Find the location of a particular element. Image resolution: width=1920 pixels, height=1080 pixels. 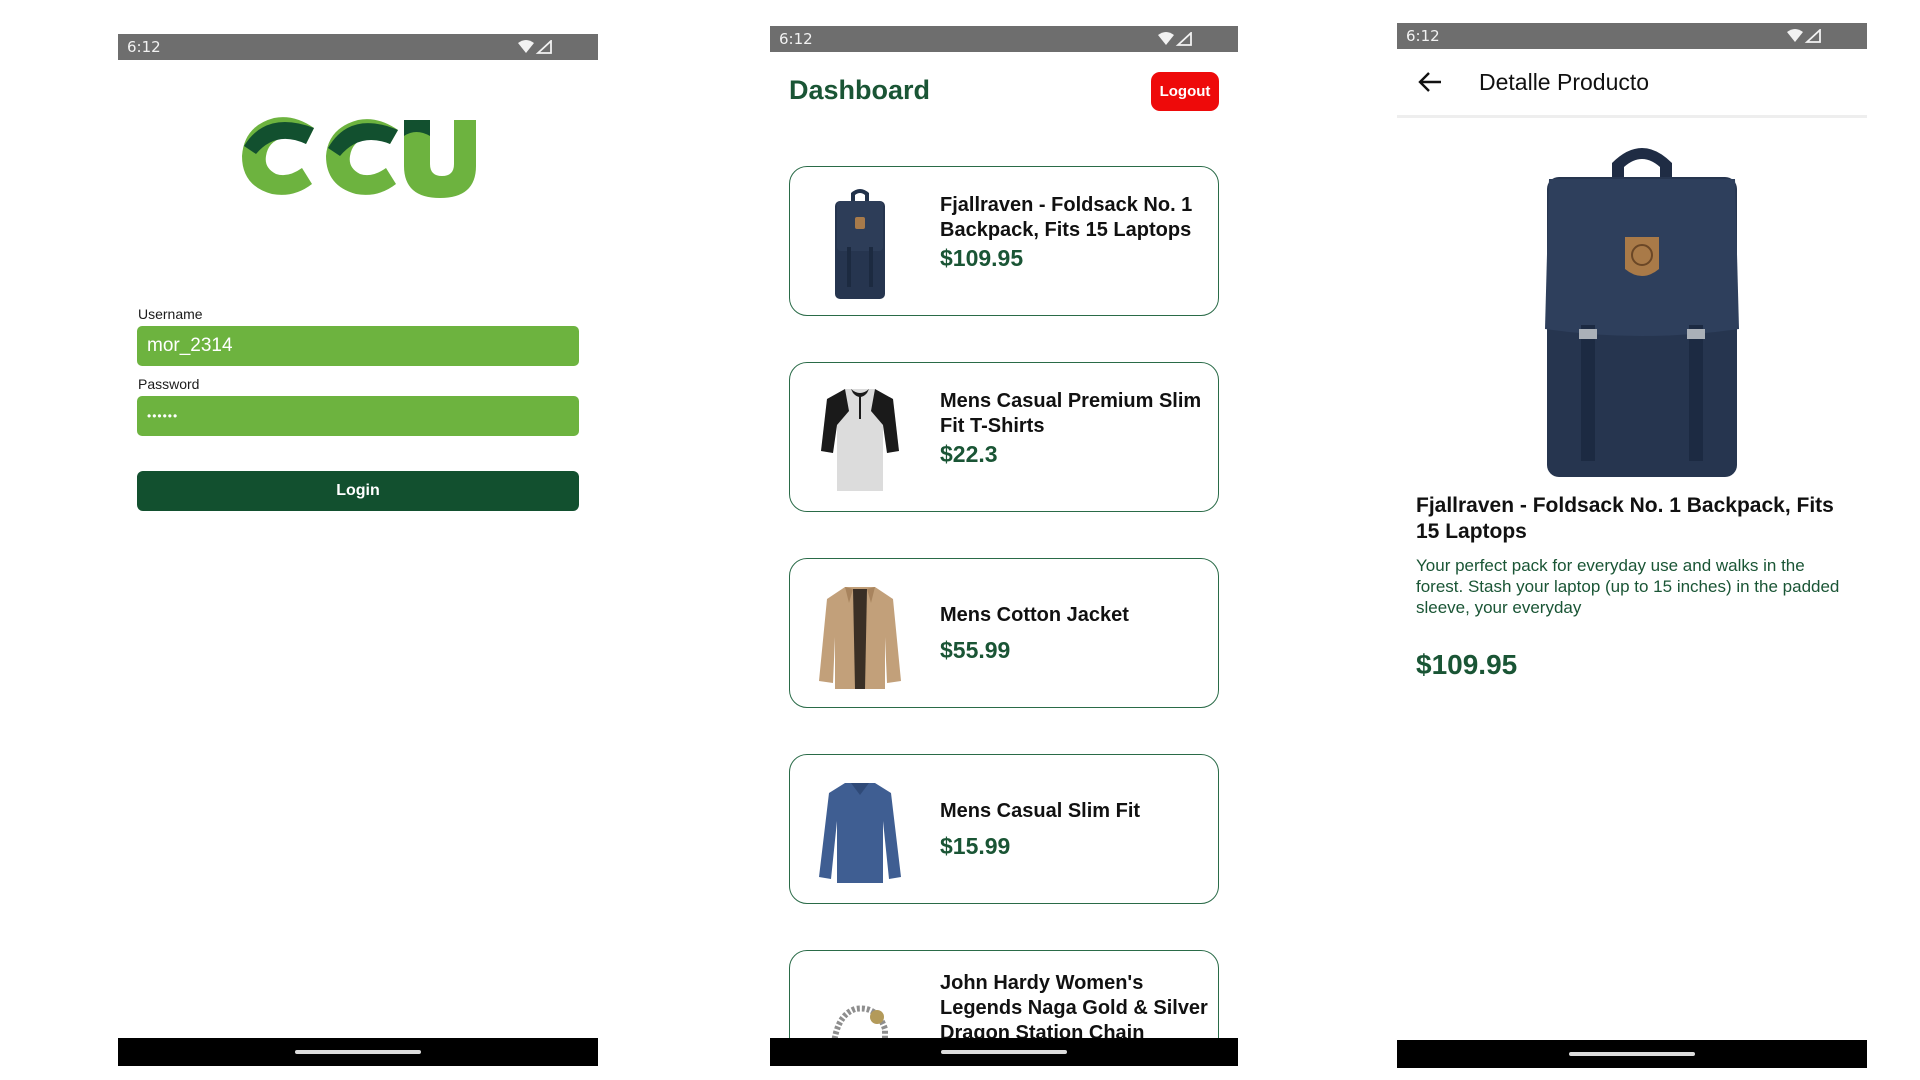

product-card: Mens Casual Slim Fit $15.99 is located at coordinates (1004, 829).